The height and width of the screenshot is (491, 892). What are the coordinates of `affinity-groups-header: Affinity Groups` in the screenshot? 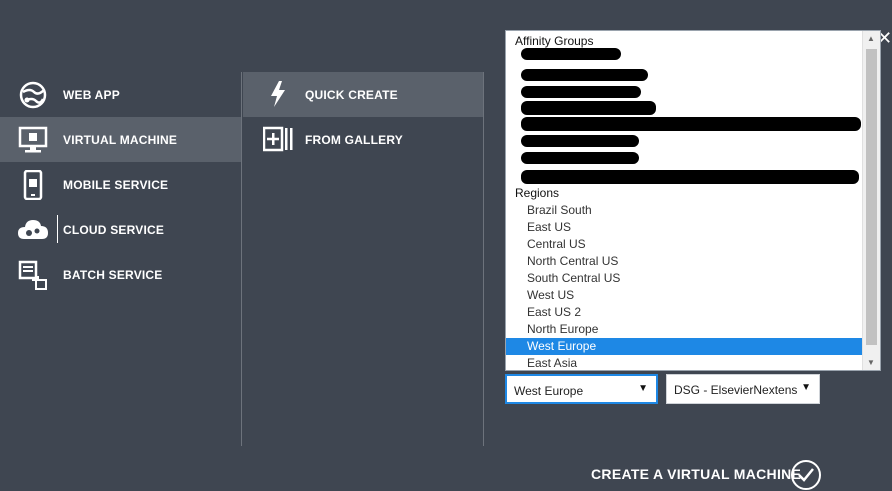 It's located at (554, 41).